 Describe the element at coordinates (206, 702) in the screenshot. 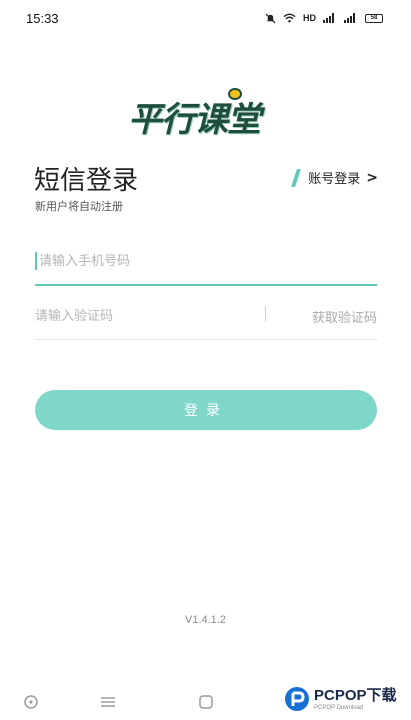

I see `home-icon` at that location.